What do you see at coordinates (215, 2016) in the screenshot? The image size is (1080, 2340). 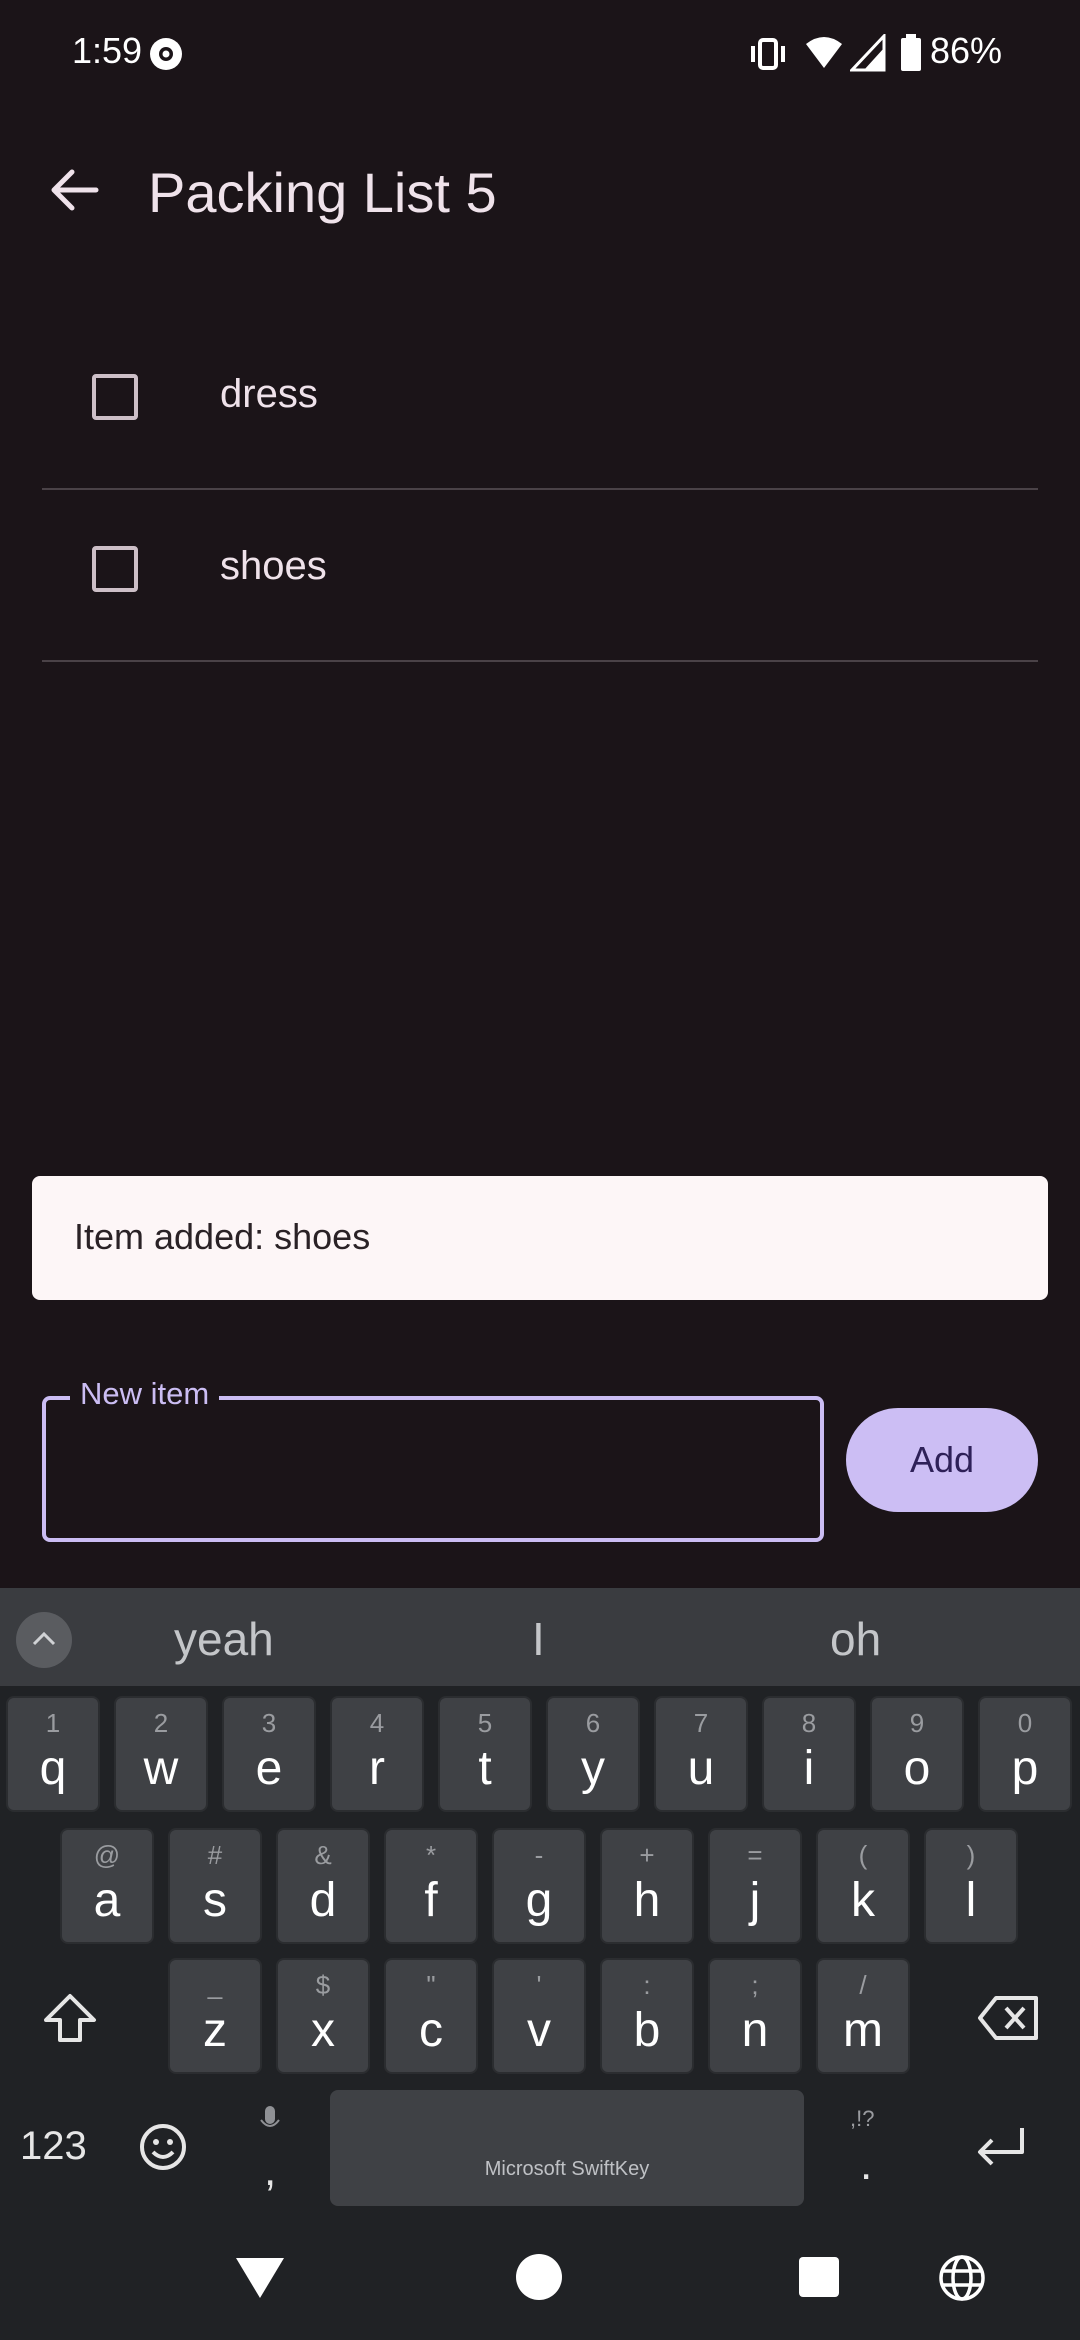 I see `key-z: _ z` at bounding box center [215, 2016].